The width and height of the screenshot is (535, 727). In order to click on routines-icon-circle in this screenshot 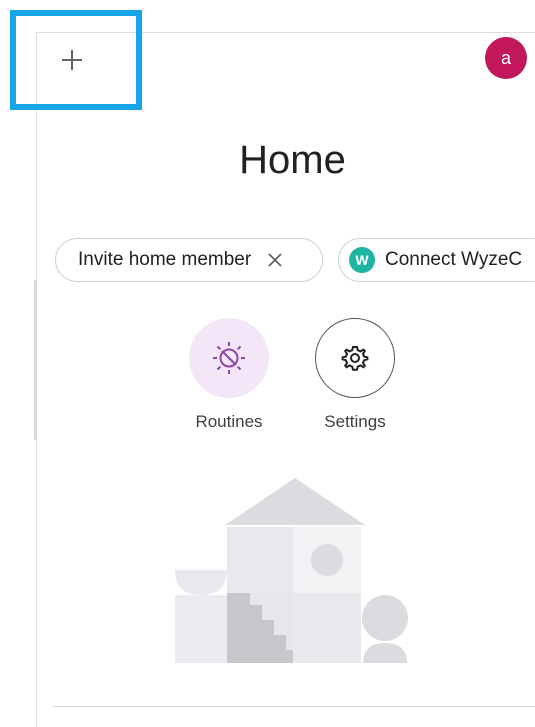, I will do `click(229, 358)`.